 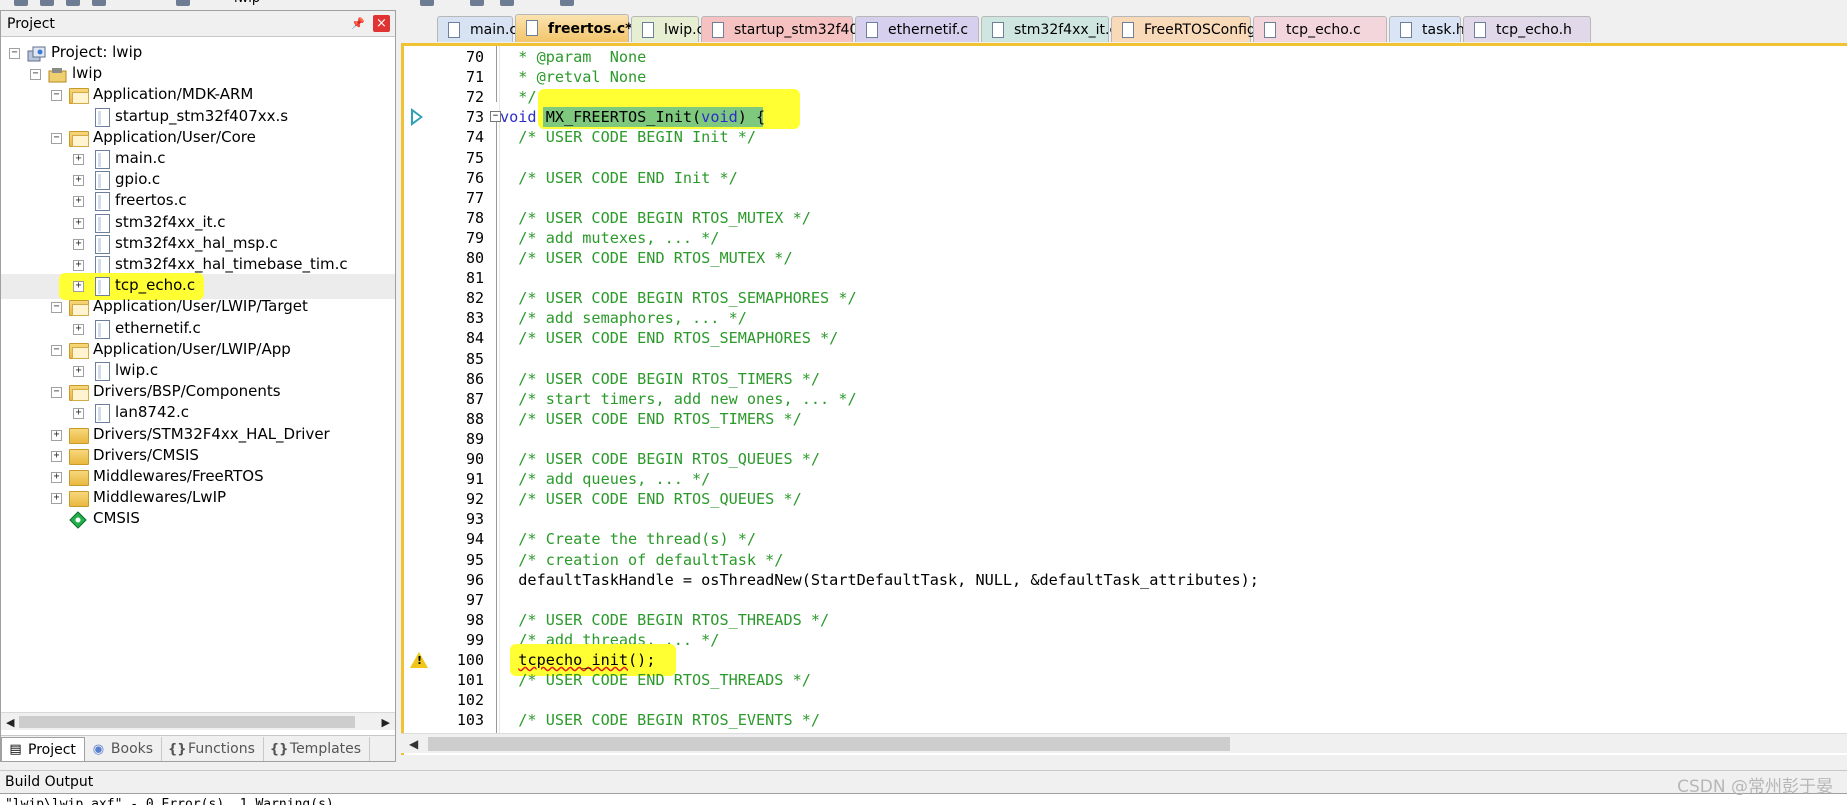 What do you see at coordinates (590, 28) in the screenshot?
I see `tab-label: freertos.c*` at bounding box center [590, 28].